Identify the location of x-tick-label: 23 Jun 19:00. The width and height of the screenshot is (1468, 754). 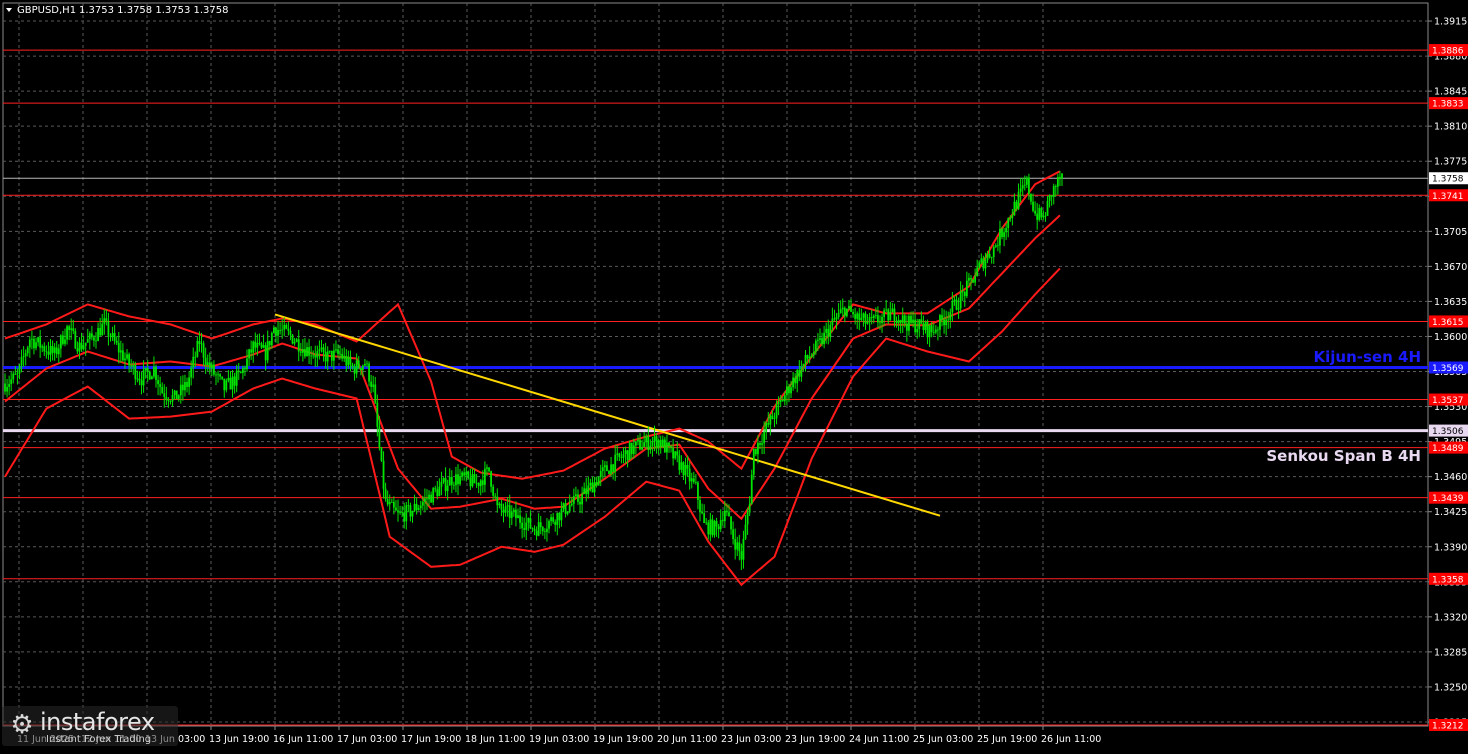
(815, 739).